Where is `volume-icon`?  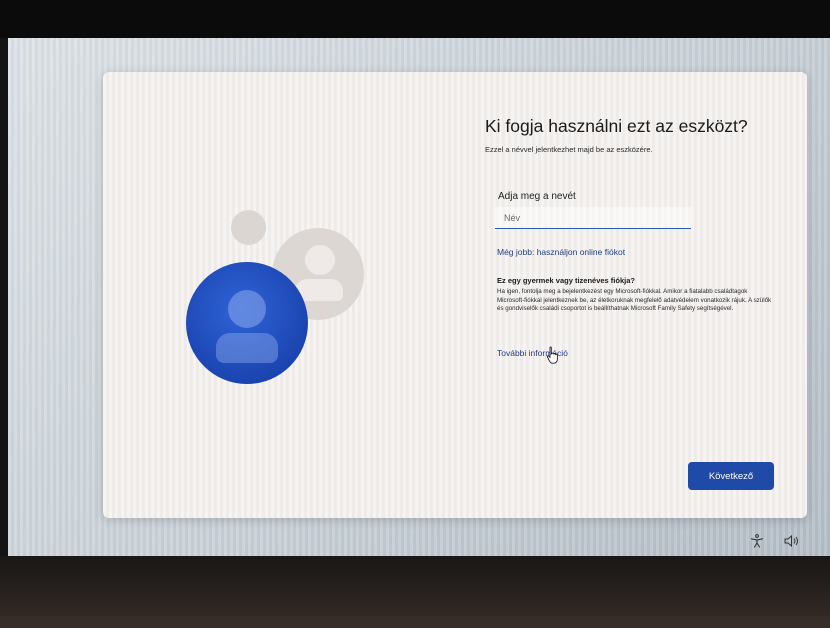
volume-icon is located at coordinates (792, 541).